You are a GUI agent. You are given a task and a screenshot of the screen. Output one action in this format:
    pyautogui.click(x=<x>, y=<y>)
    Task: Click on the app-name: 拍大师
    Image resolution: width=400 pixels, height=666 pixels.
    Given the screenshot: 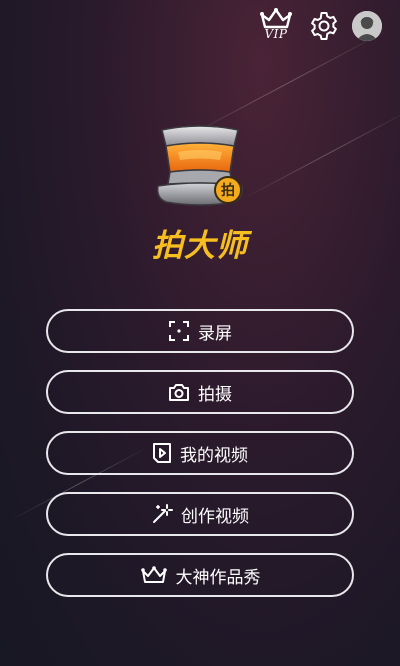 What is the action you would take?
    pyautogui.click(x=200, y=246)
    